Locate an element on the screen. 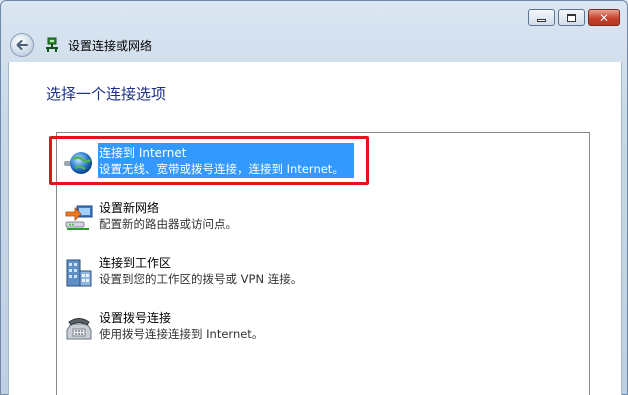 The height and width of the screenshot is (395, 628). option-connect-workplace: 连接到工作区 设置到您的工作区的拨号或 VPN 连接。 is located at coordinates (321, 276).